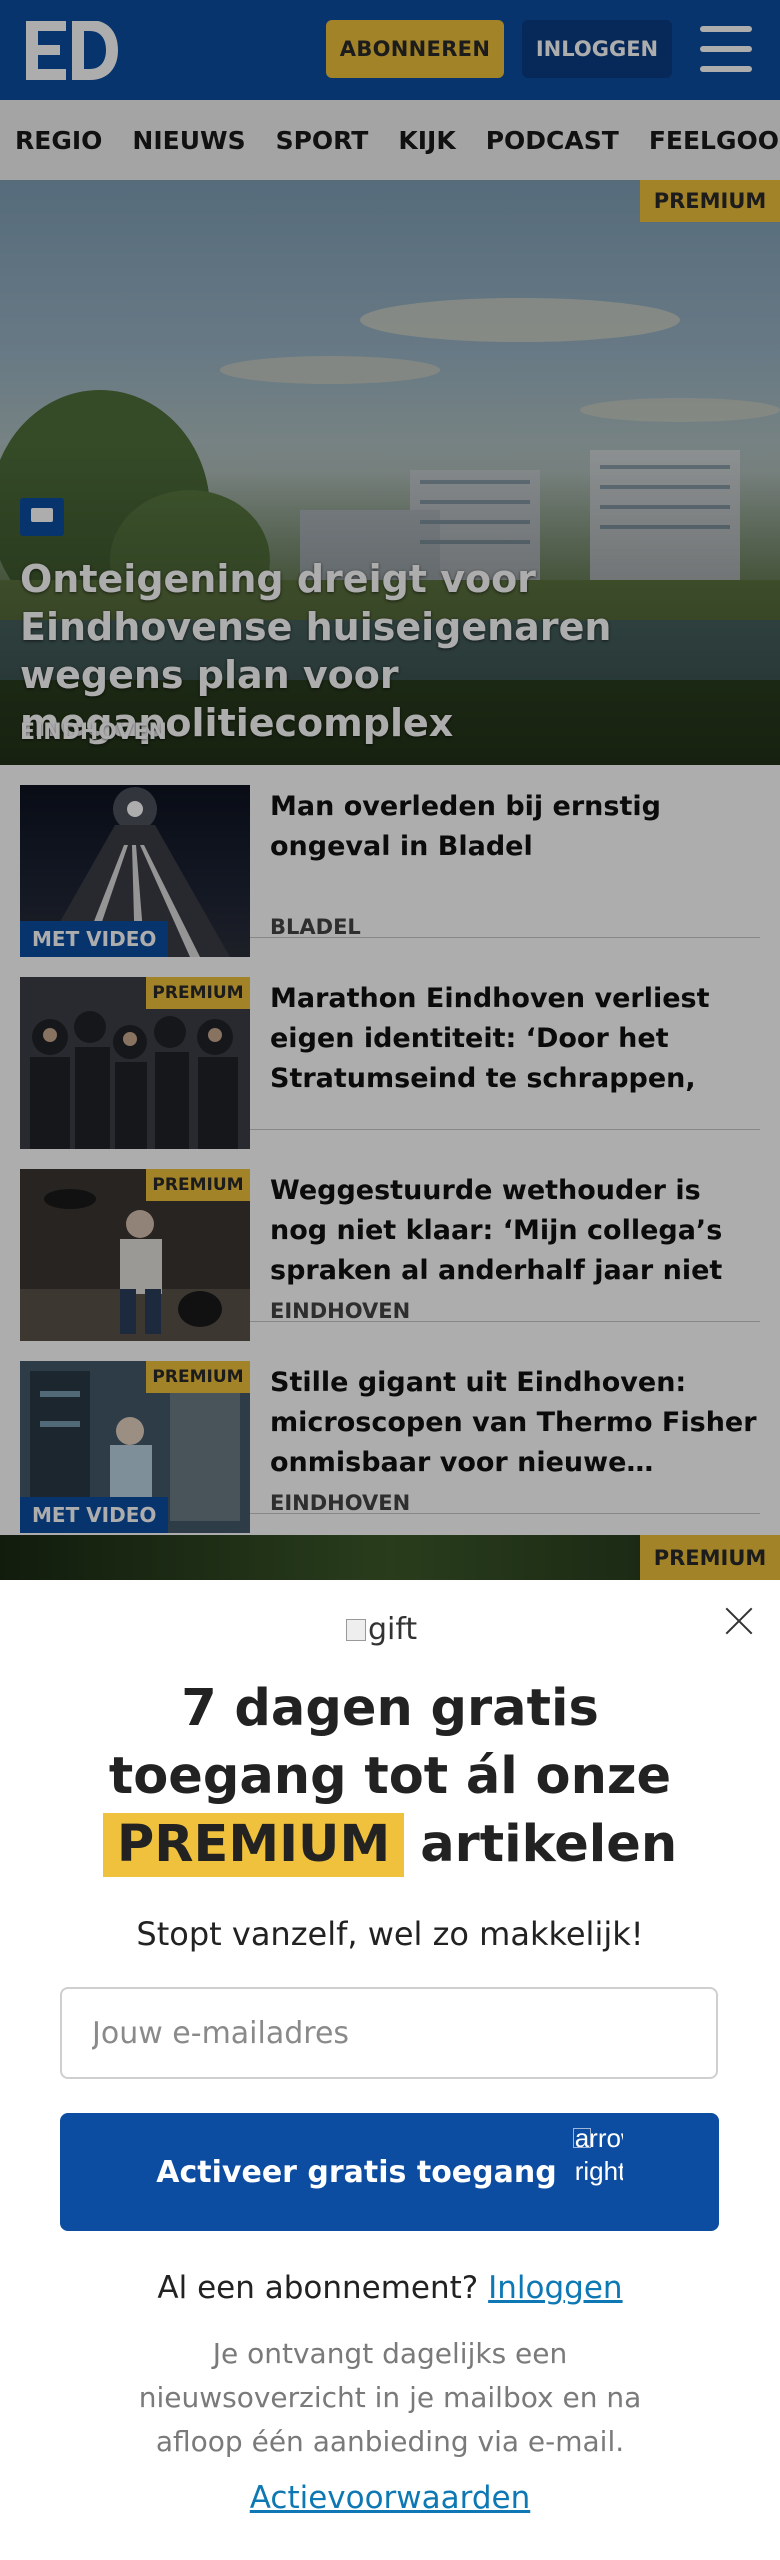 This screenshot has width=780, height=2560. I want to click on already-subscribed-text: Al een abonnement?, so click(318, 2288).